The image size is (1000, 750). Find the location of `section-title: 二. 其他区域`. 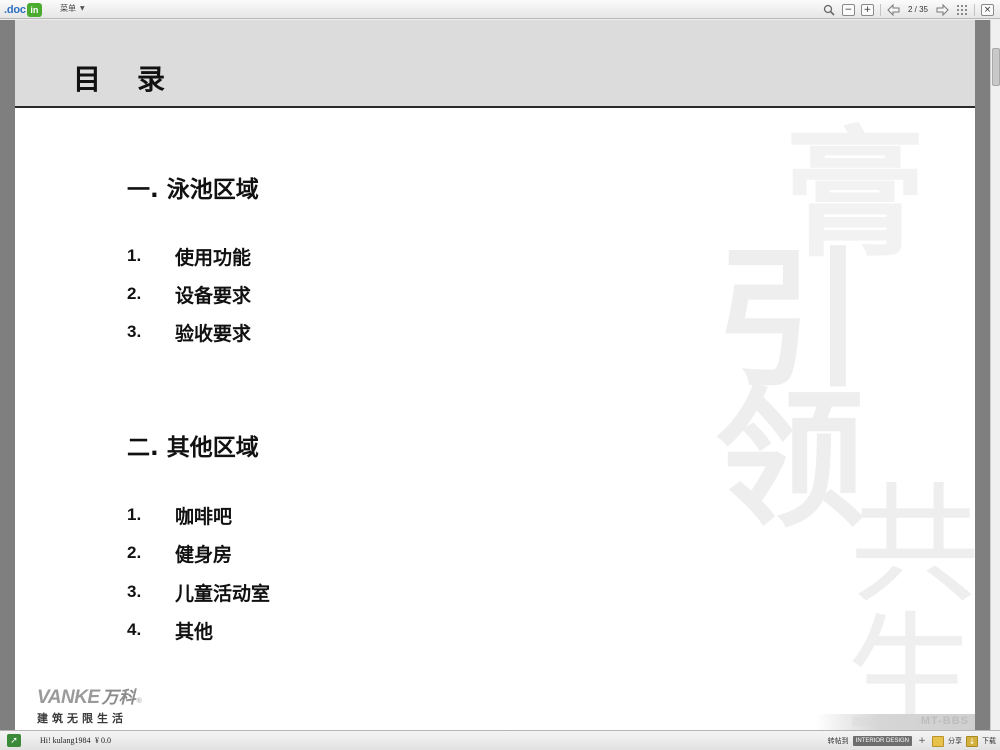

section-title: 二. 其他区域 is located at coordinates (193, 448).